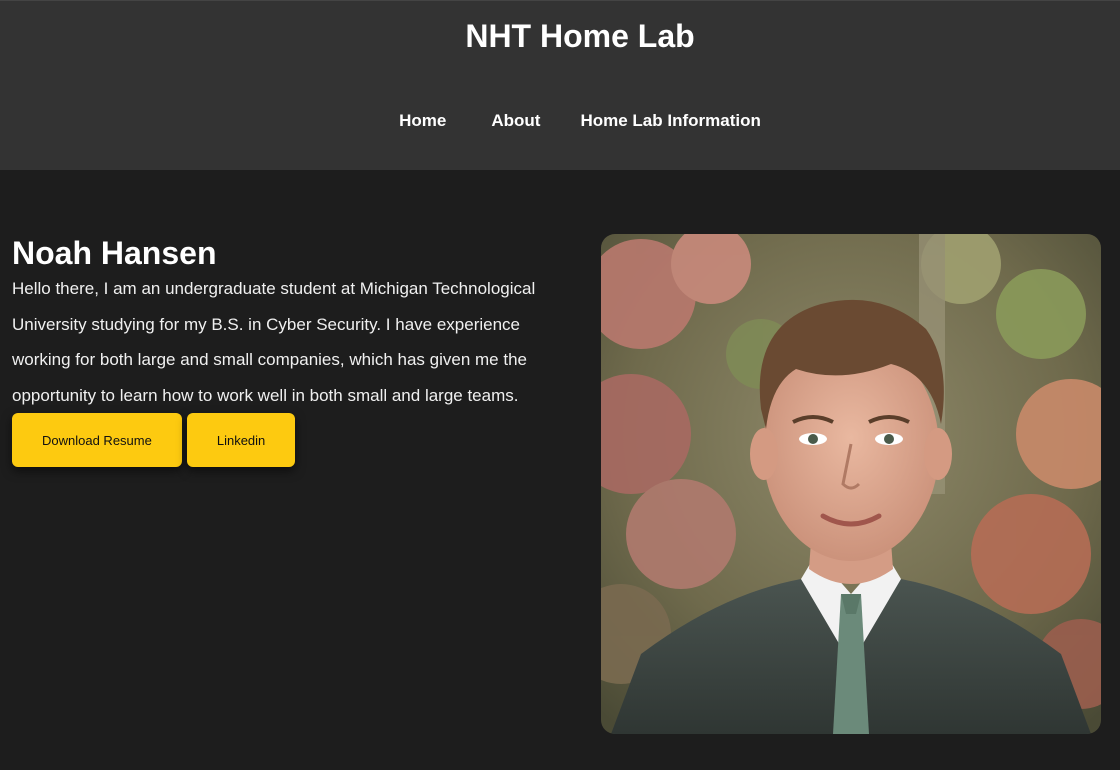 This screenshot has height=770, width=1120. Describe the element at coordinates (114, 253) in the screenshot. I see `person-name: Noah Hansen` at that location.